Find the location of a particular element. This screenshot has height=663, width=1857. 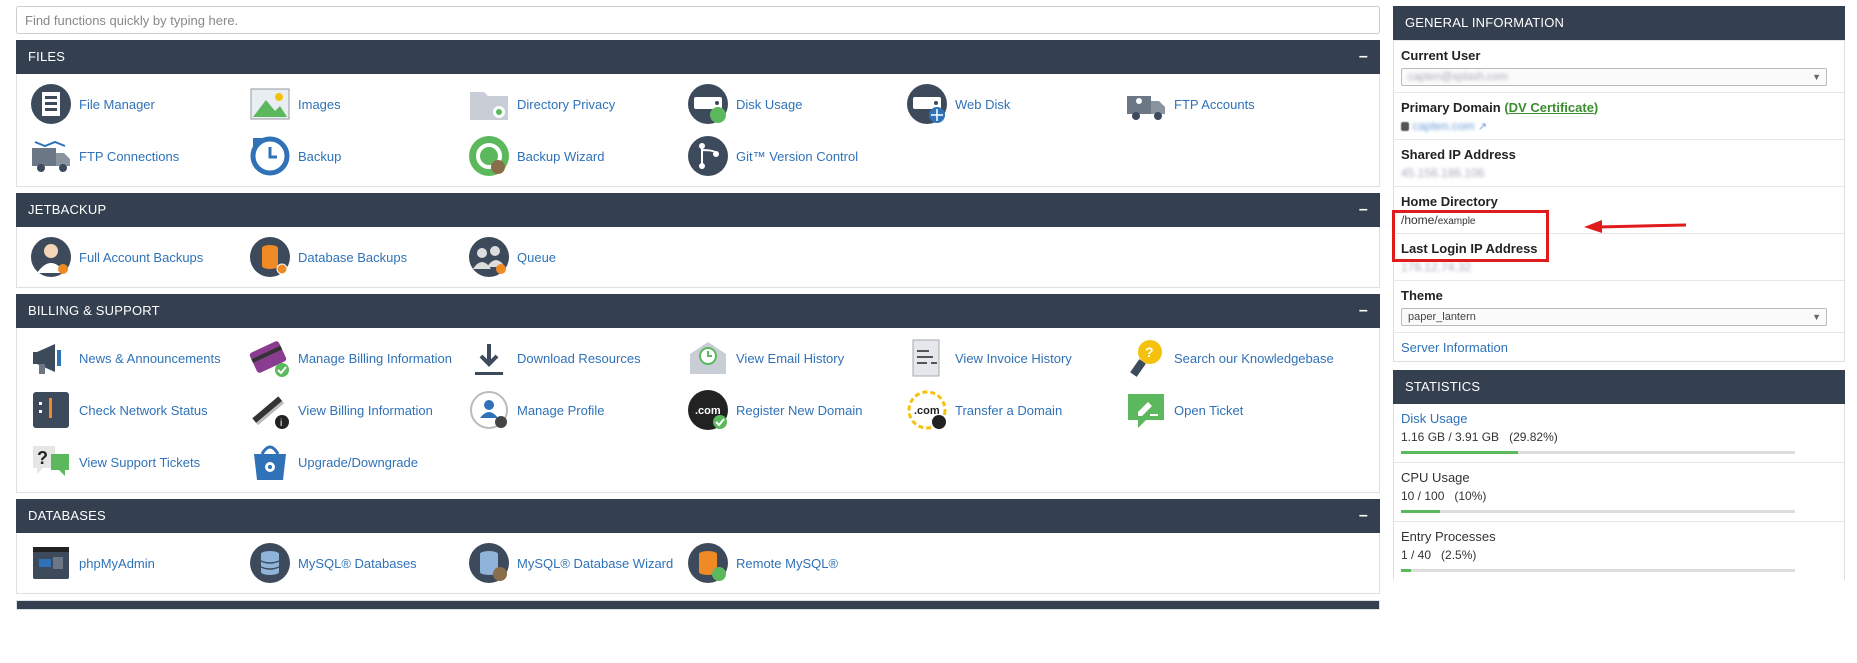

tool-mysql-wizard: MySQL® Database Wizard is located at coordinates (576, 563).